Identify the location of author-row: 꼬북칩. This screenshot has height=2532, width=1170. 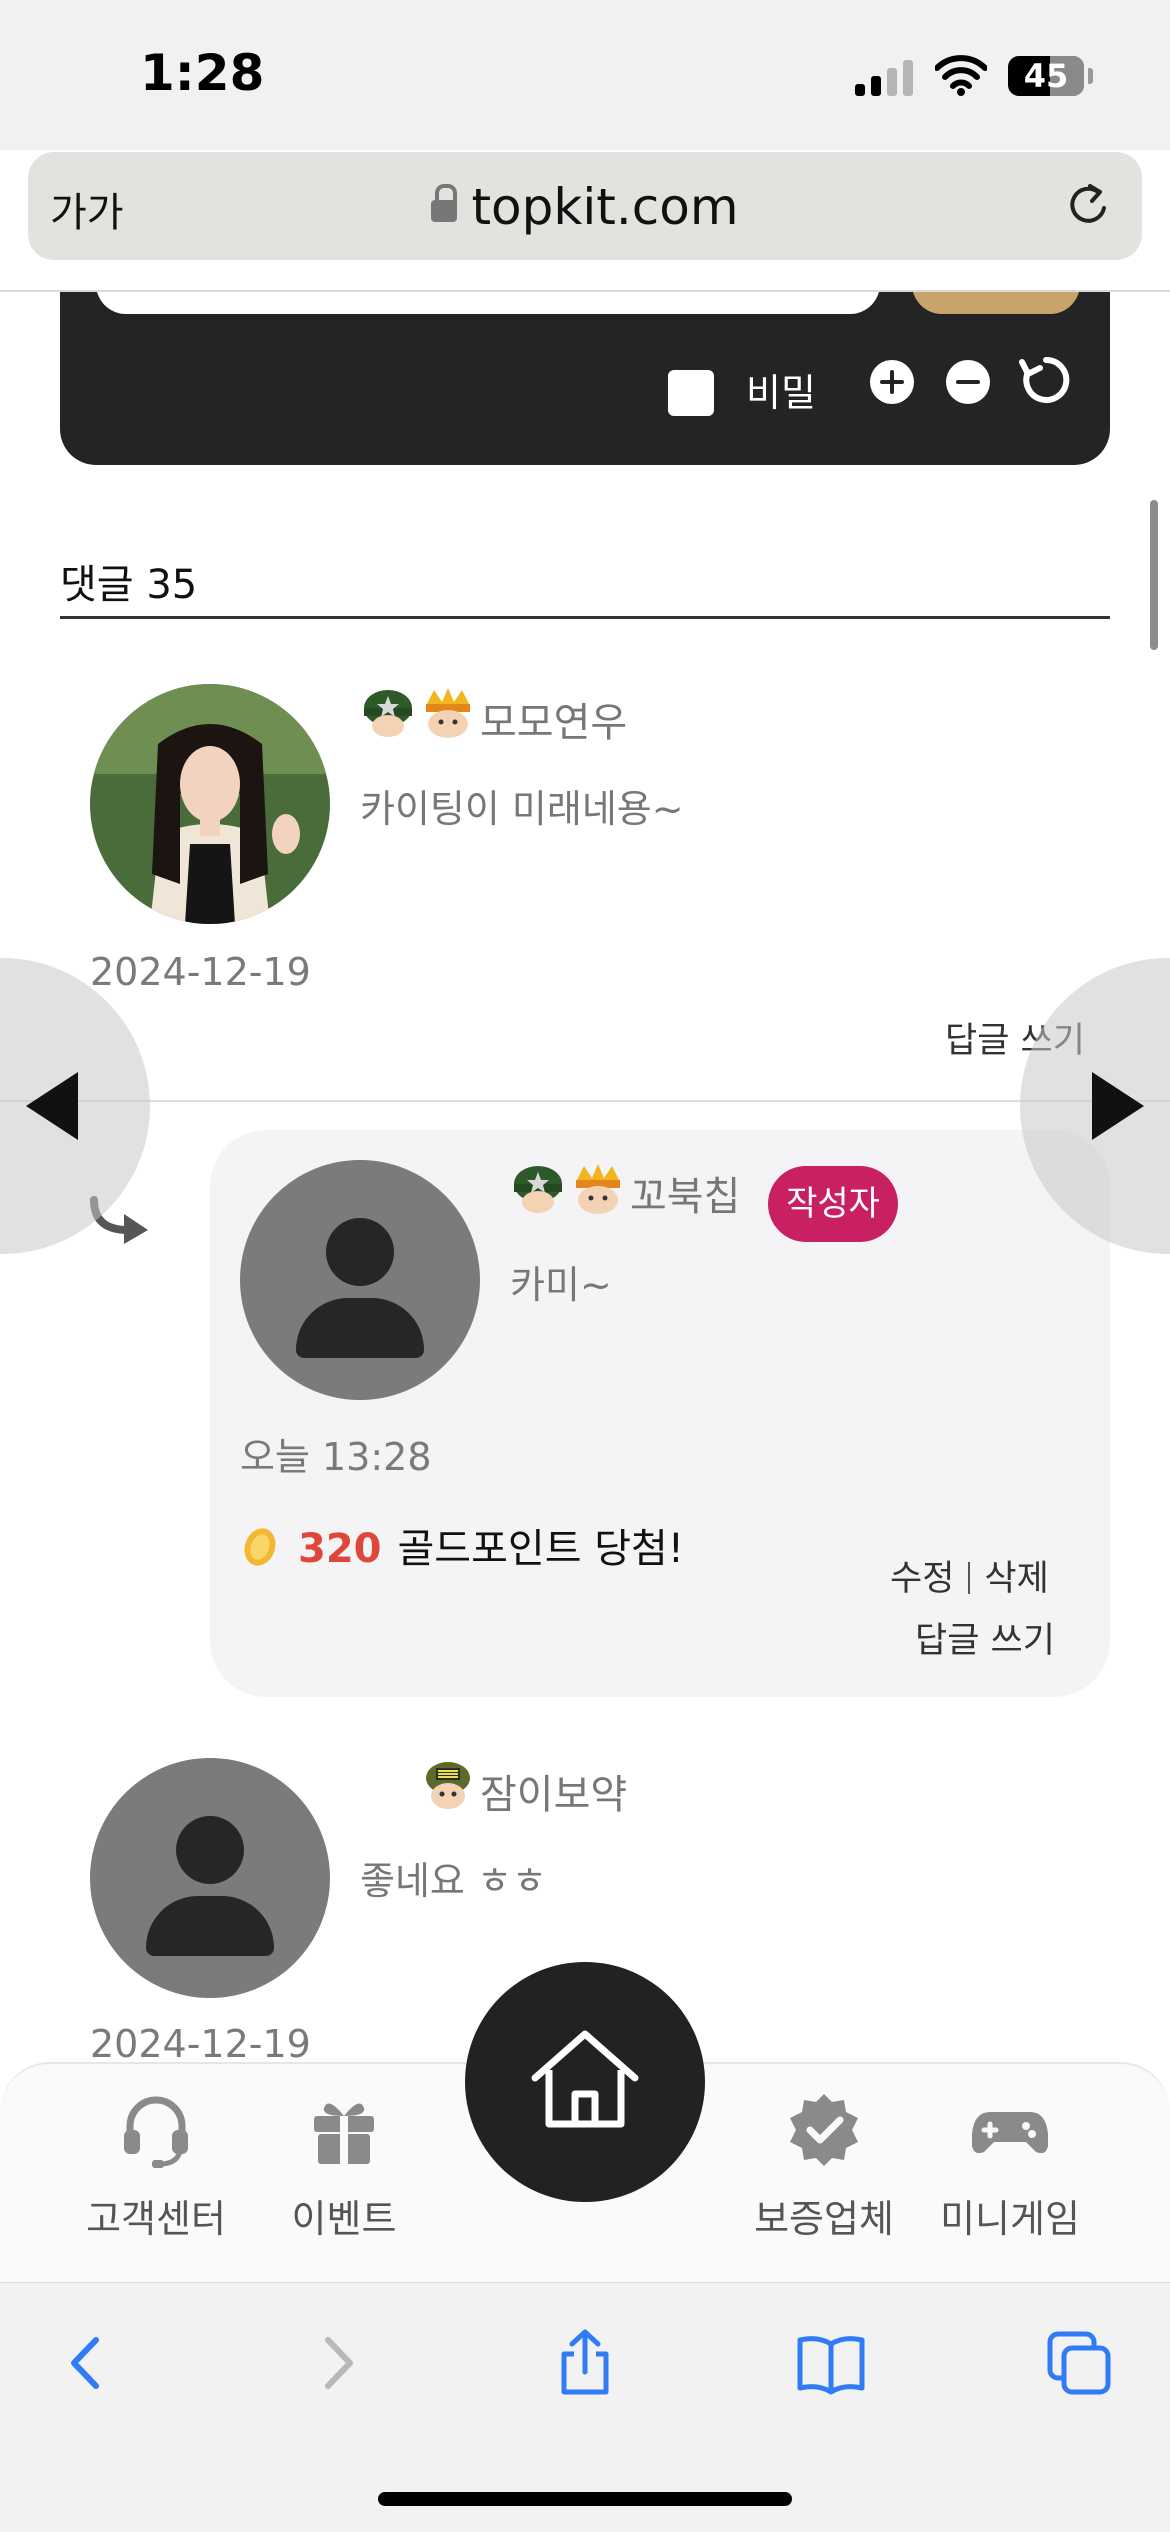
(640, 1190).